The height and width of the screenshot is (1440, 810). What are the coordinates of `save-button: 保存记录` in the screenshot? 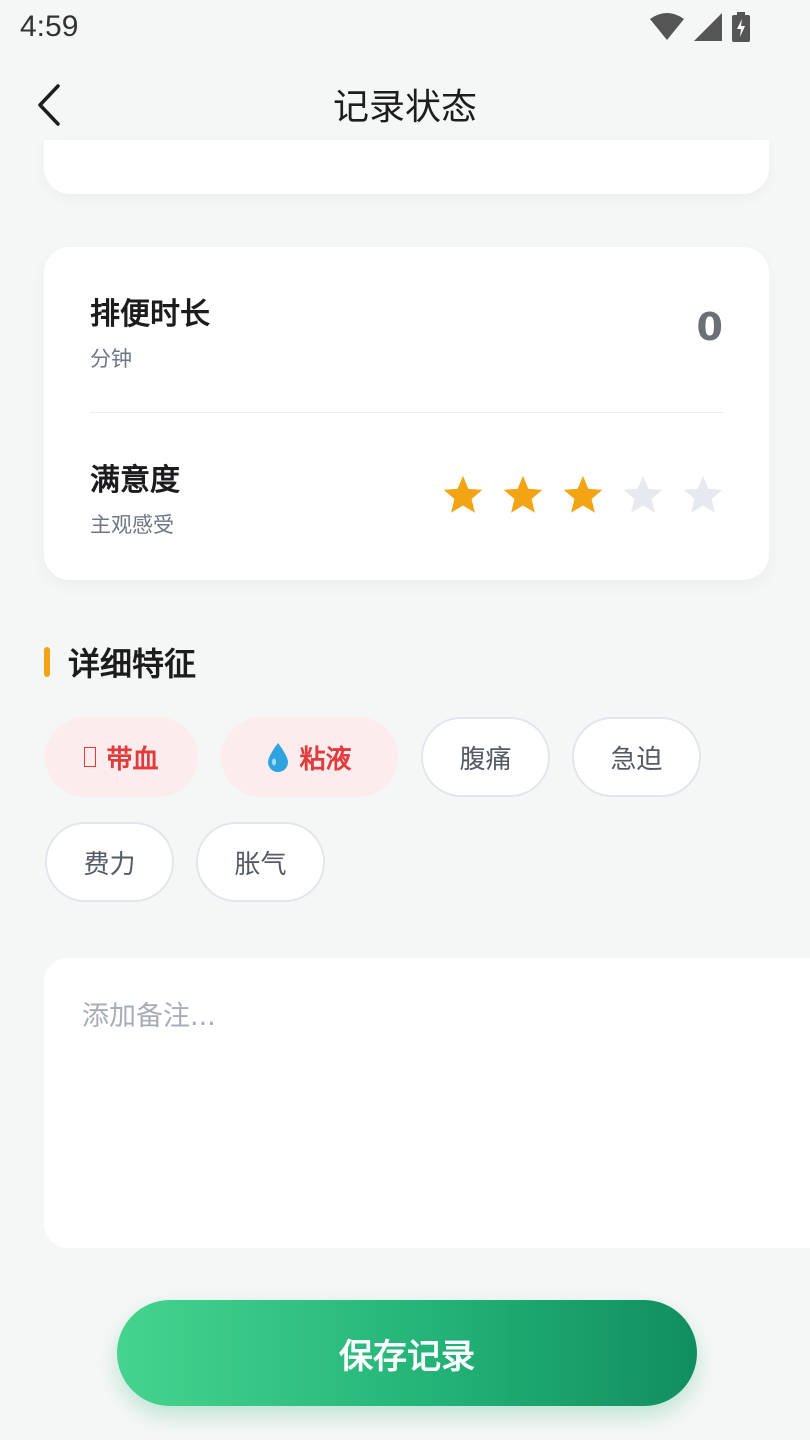 It's located at (407, 1353).